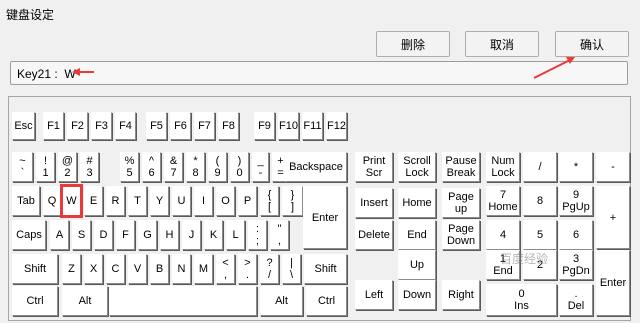 This screenshot has height=323, width=640. Describe the element at coordinates (129, 167) in the screenshot. I see `key-5: % 5` at that location.